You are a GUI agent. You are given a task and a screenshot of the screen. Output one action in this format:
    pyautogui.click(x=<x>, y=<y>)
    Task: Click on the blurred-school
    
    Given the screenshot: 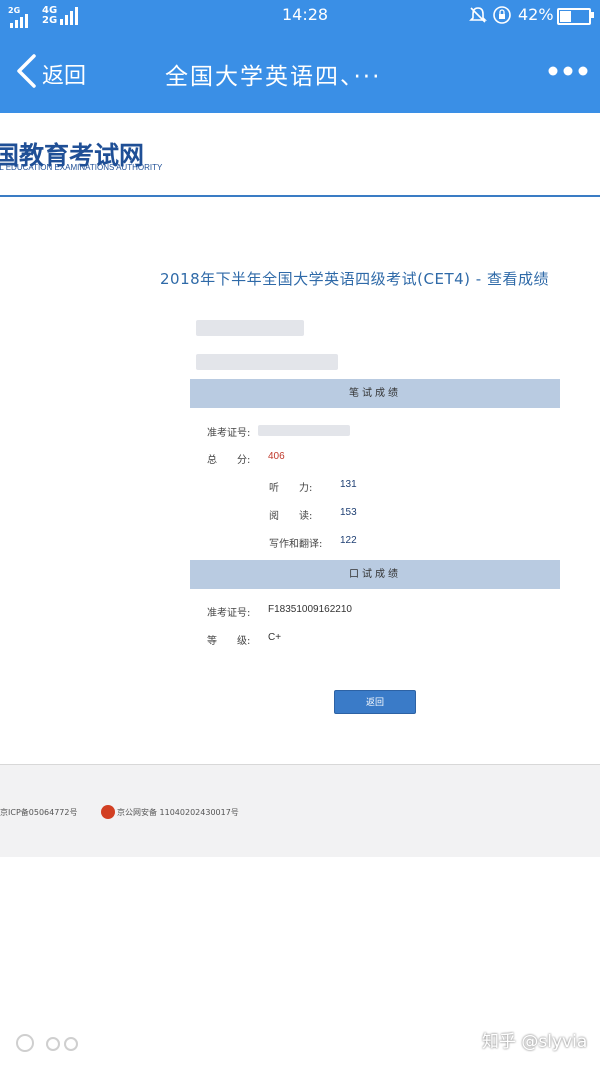 What is the action you would take?
    pyautogui.click(x=267, y=362)
    